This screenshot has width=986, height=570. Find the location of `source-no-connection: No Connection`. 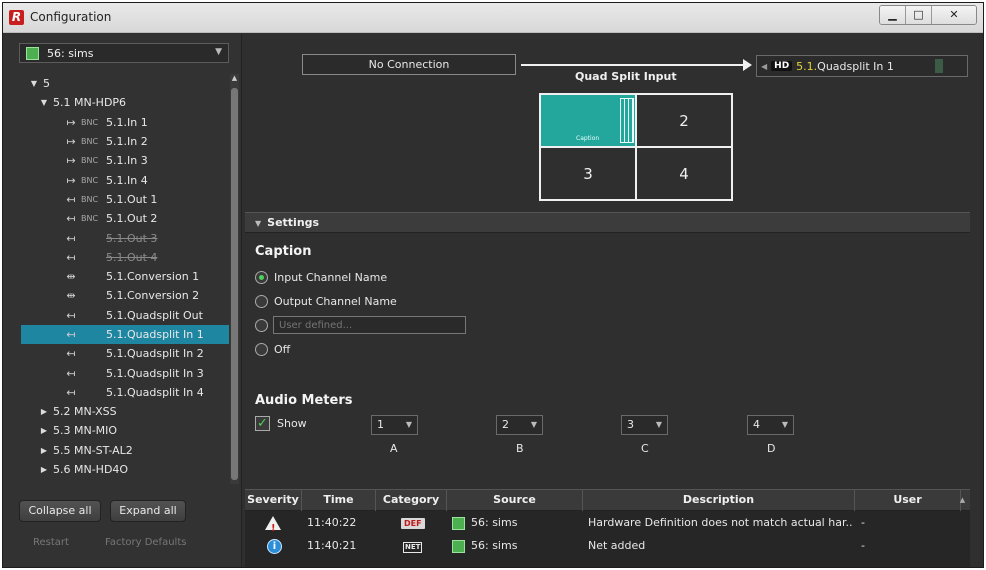

source-no-connection: No Connection is located at coordinates (409, 64).